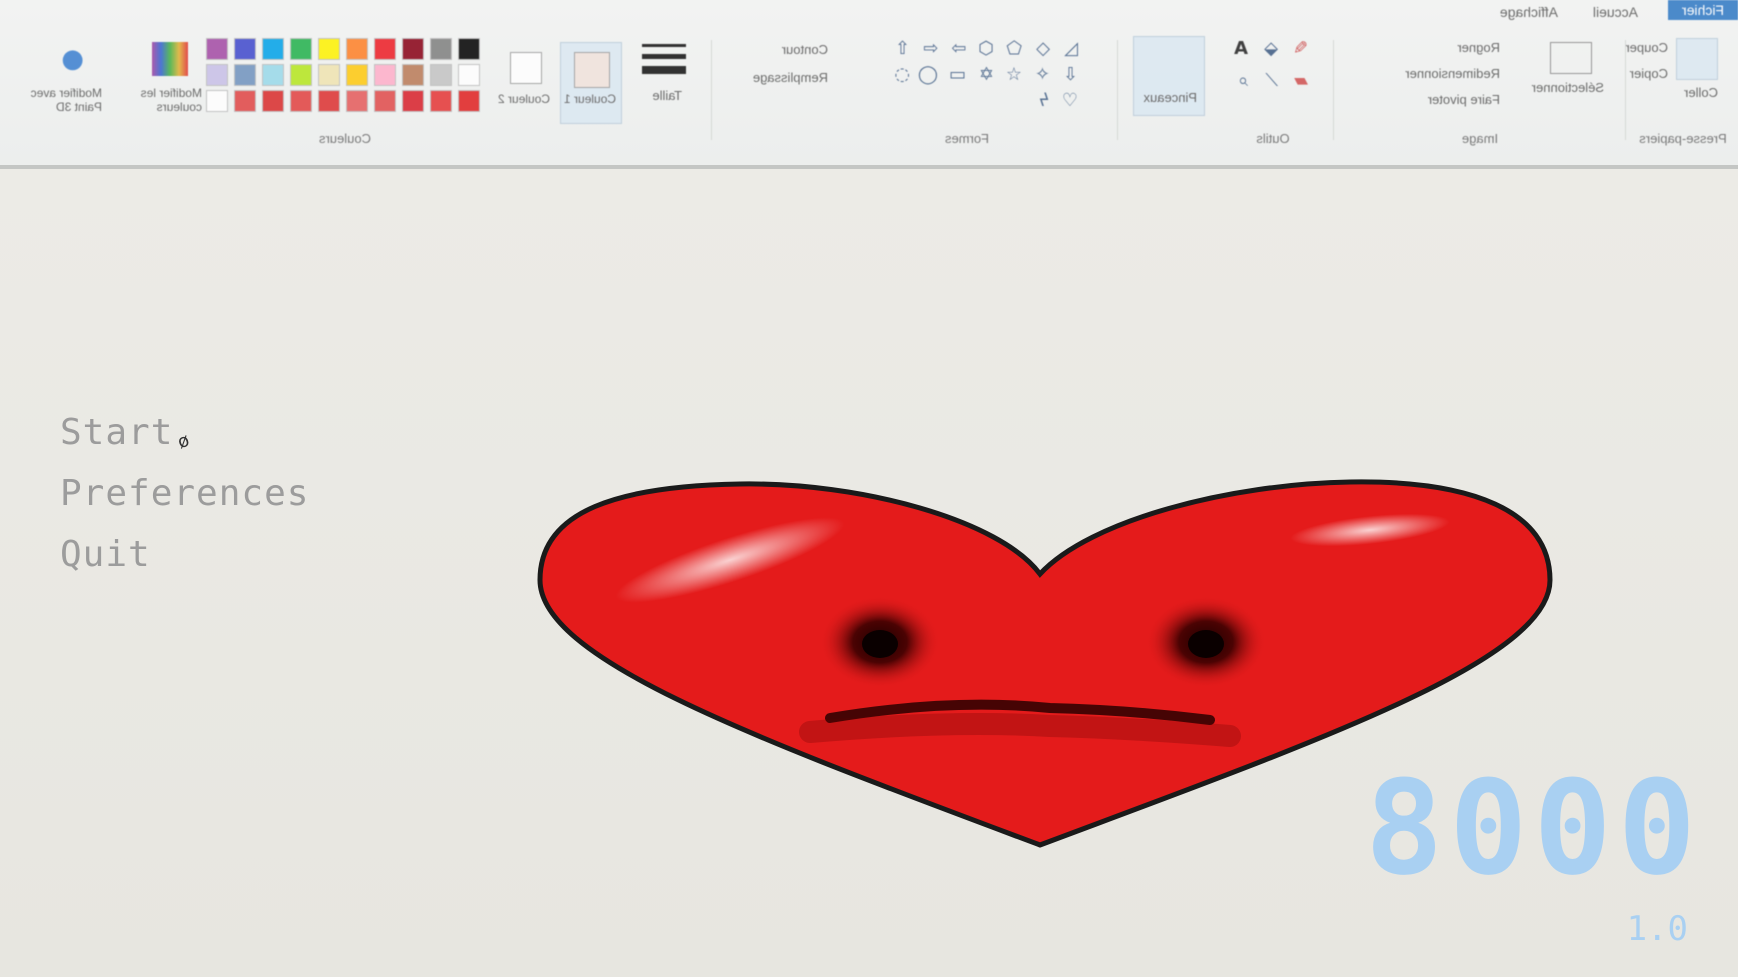 This screenshot has width=1738, height=977. I want to click on copy-button: Copier, so click(1649, 73).